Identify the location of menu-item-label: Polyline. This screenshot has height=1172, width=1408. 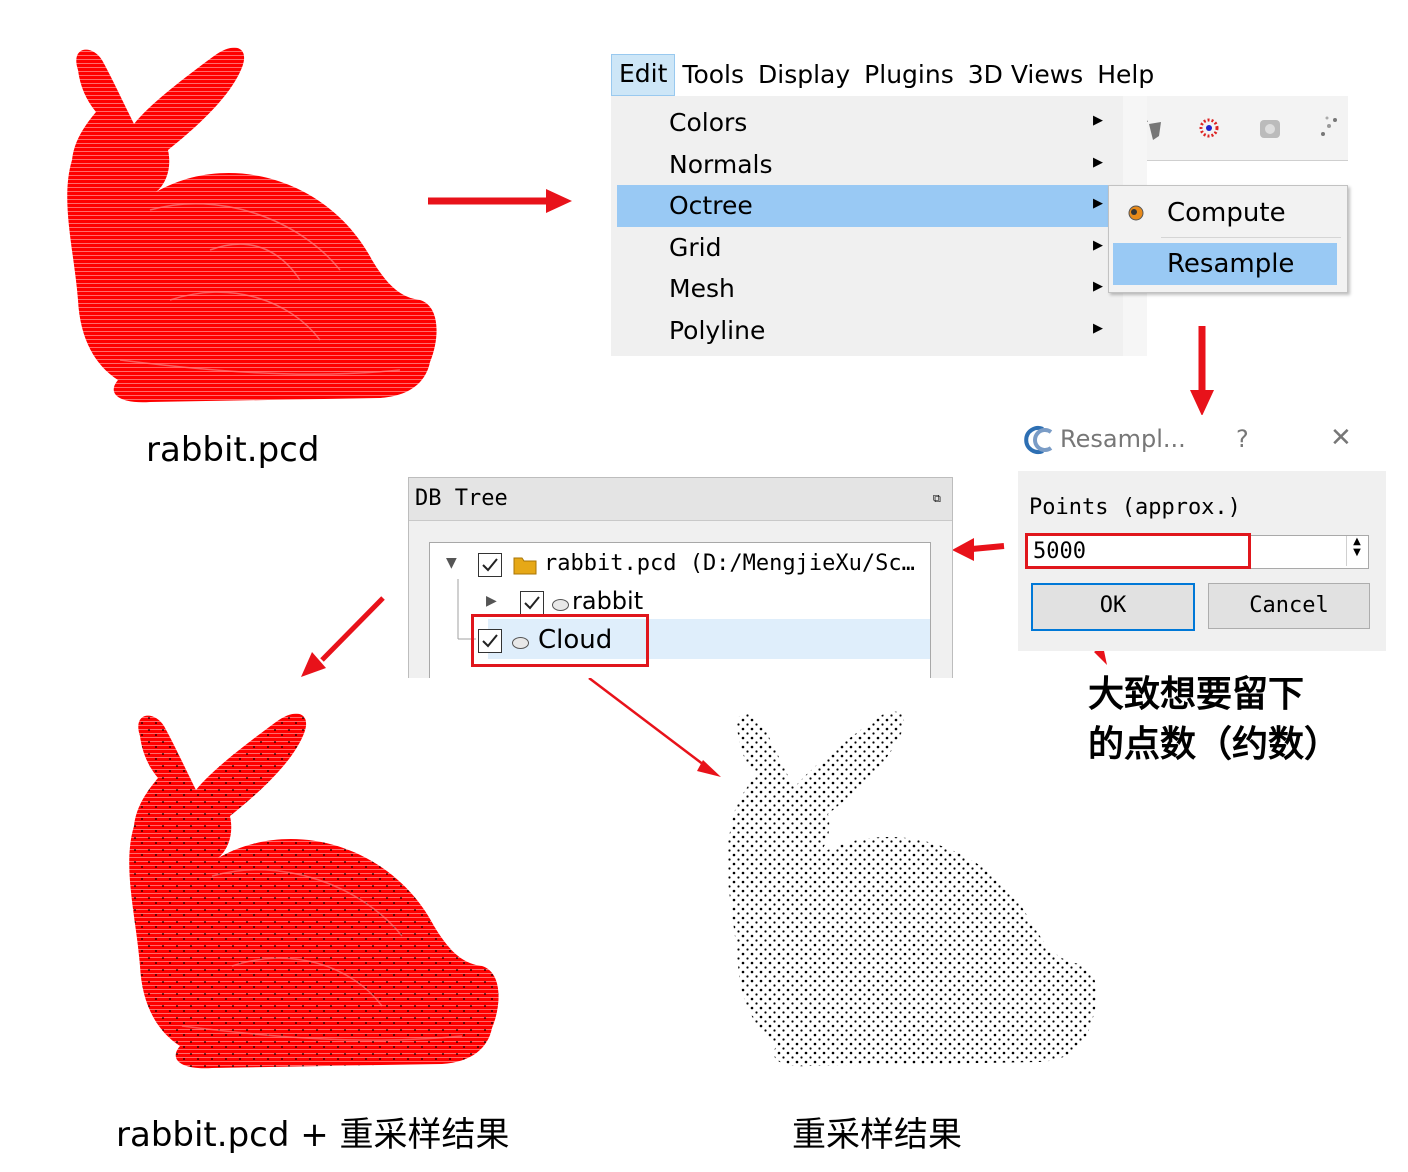
(717, 330).